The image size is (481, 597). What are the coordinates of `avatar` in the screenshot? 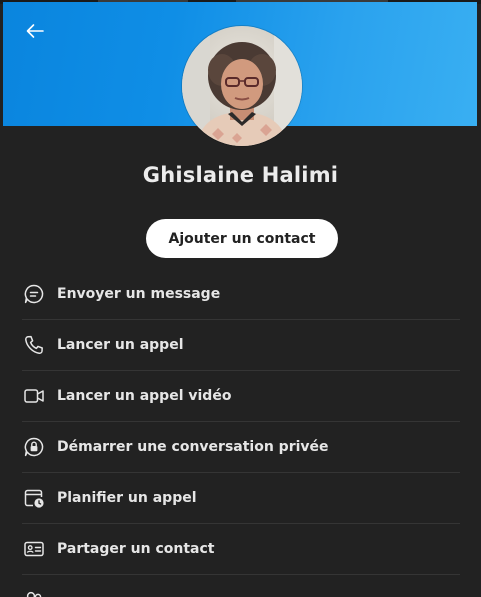 It's located at (242, 86).